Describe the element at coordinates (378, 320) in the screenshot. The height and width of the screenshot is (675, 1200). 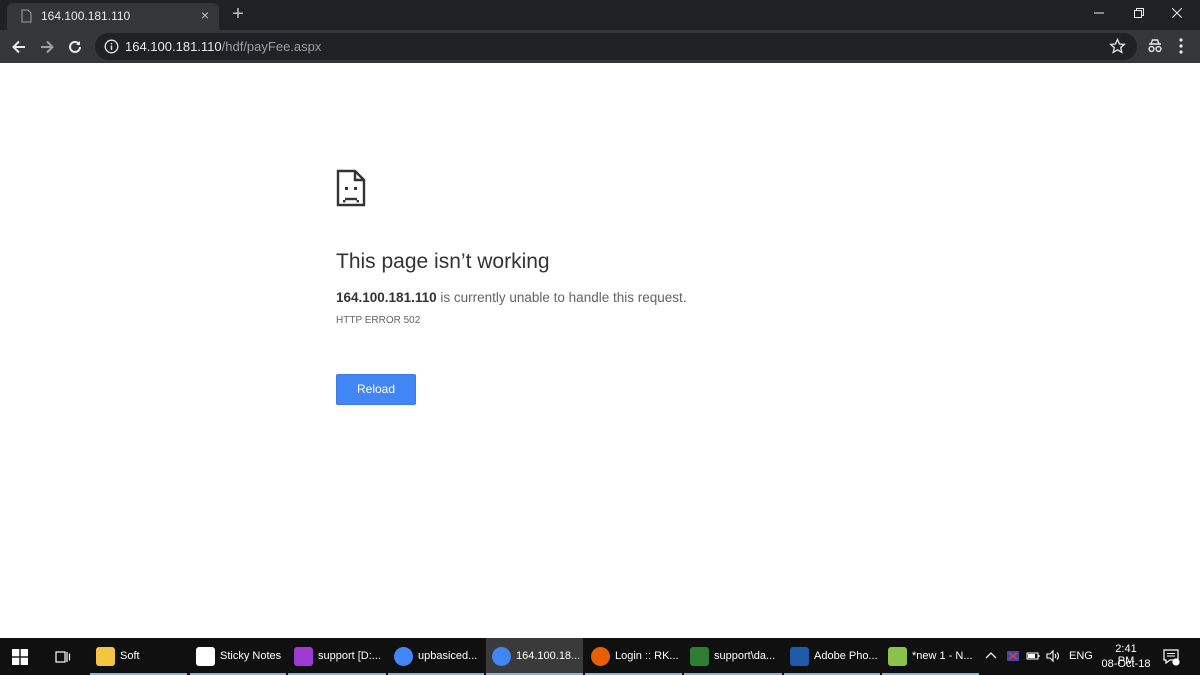
I see `error-code: HTTP ERROR 502` at that location.